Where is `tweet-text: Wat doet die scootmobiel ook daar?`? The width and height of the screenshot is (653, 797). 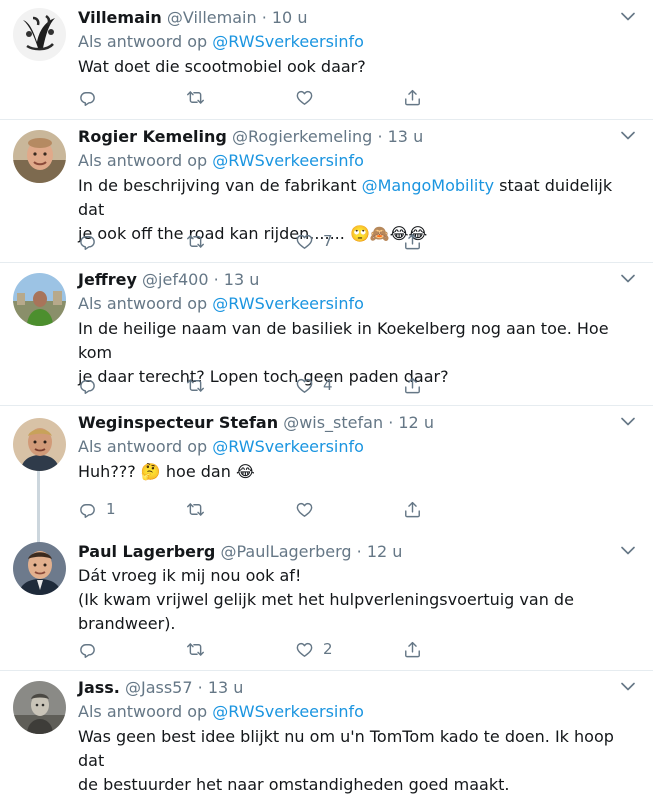
tweet-text: Wat doet die scootmobiel ook daar? is located at coordinates (347, 67).